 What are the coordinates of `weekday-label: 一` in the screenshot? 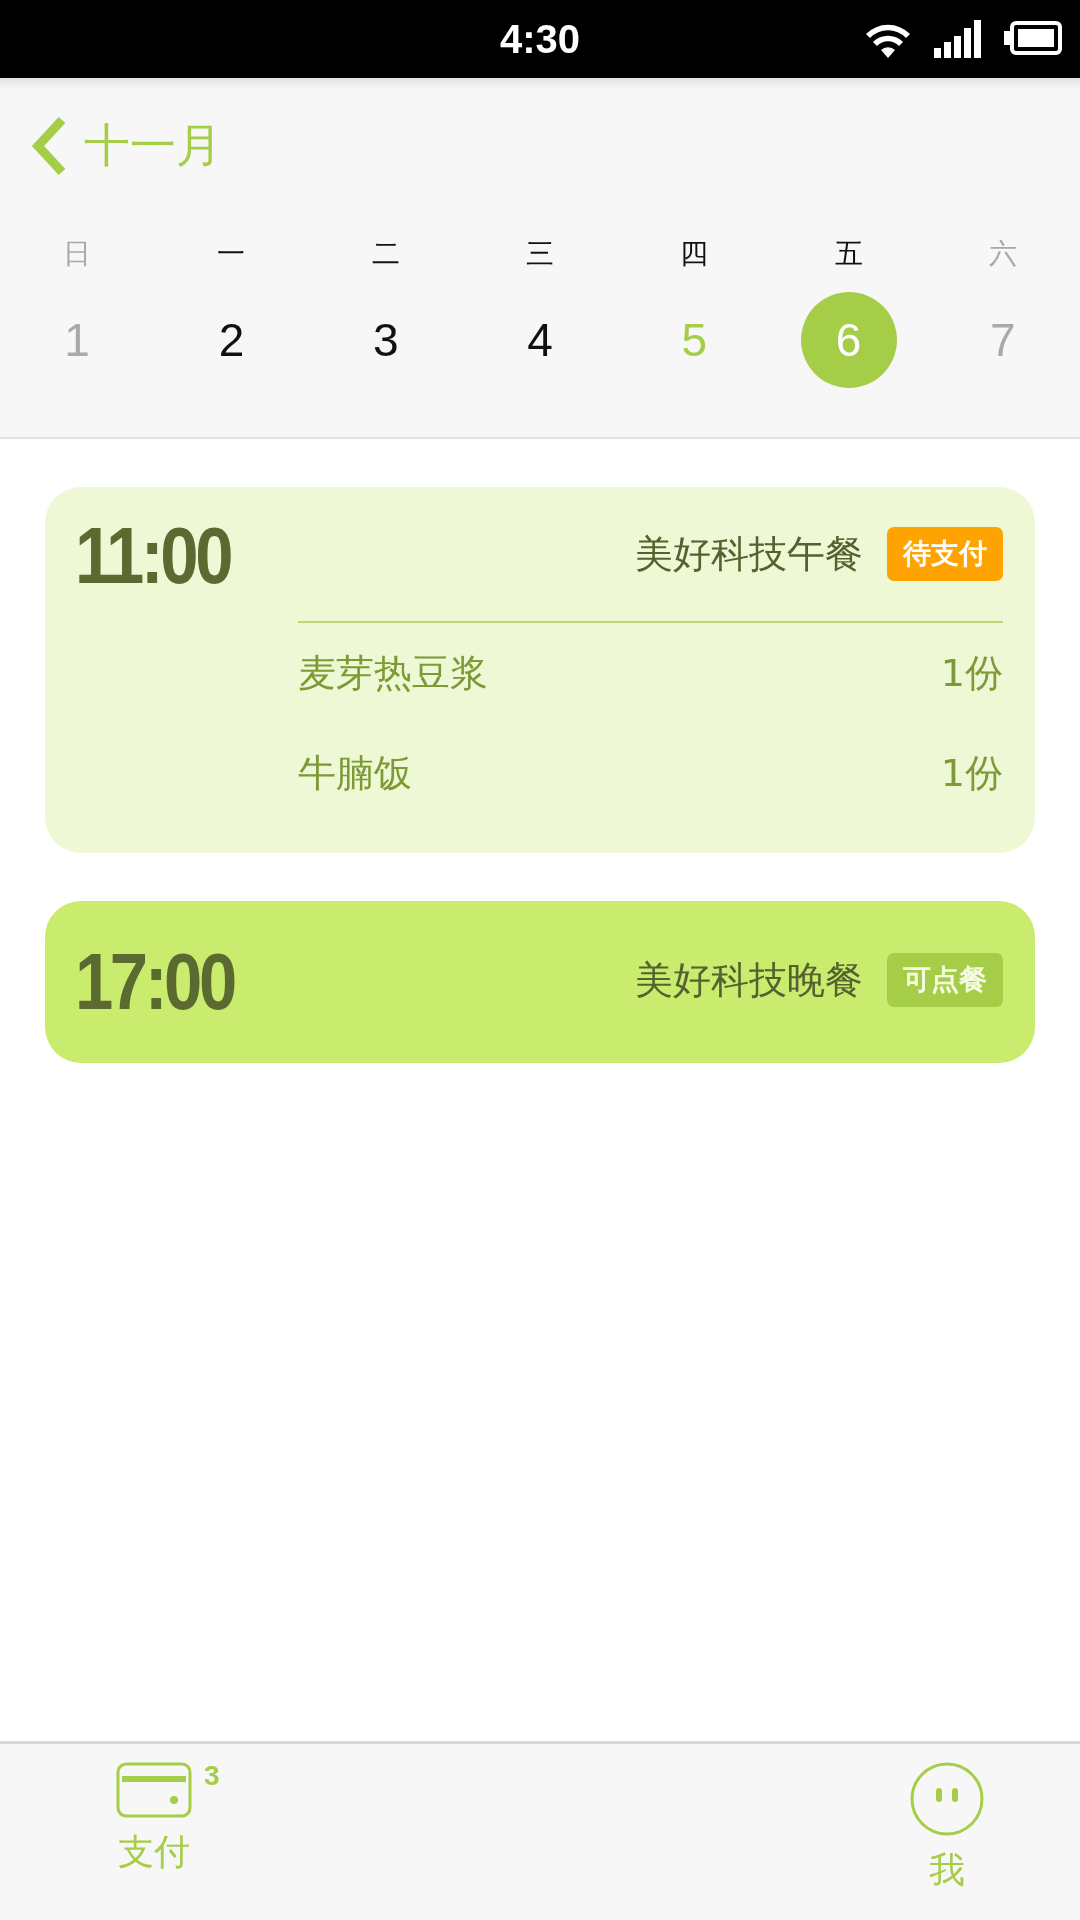 It's located at (231, 254).